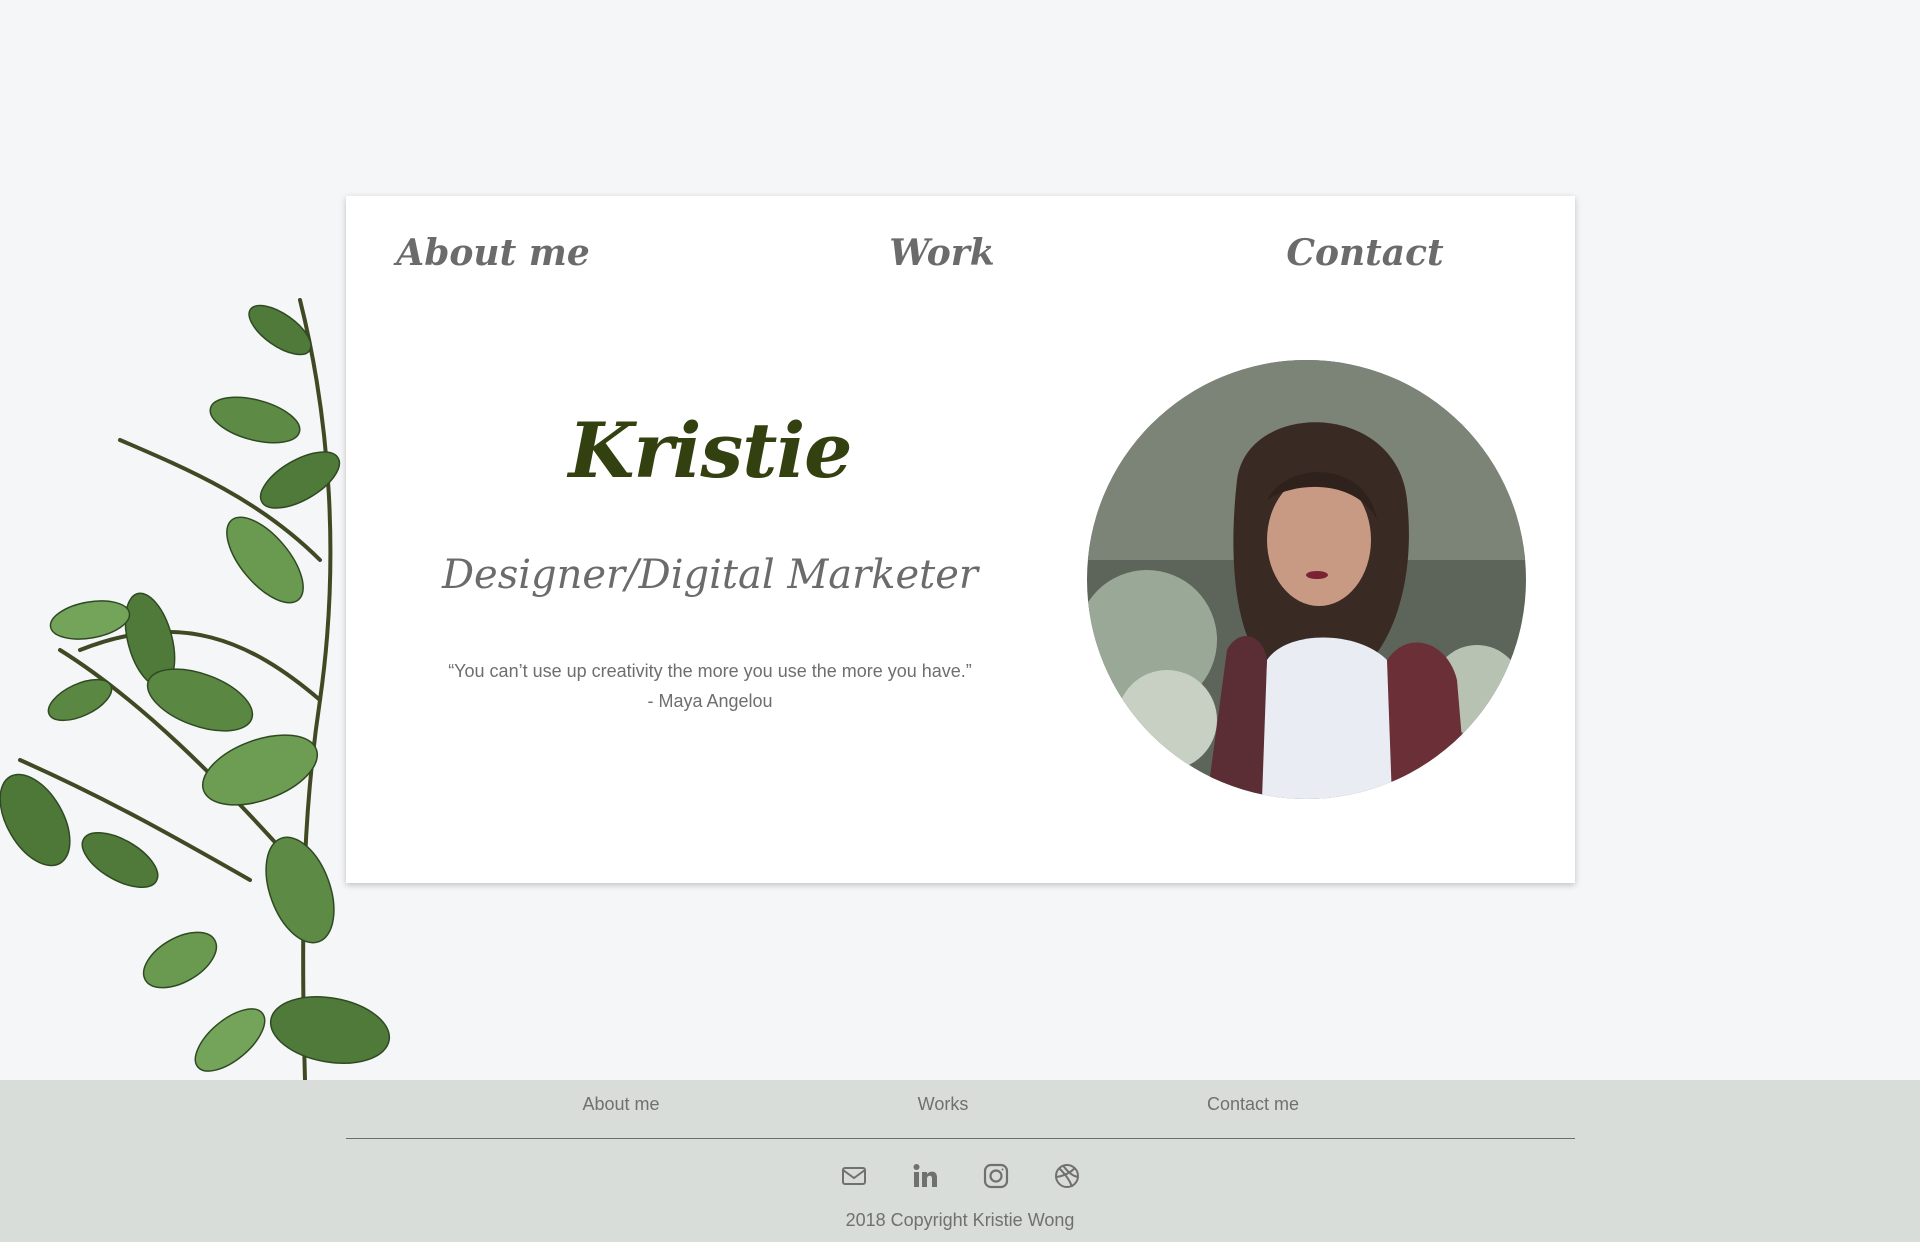  What do you see at coordinates (925, 1176) in the screenshot?
I see `linkedin-icon` at bounding box center [925, 1176].